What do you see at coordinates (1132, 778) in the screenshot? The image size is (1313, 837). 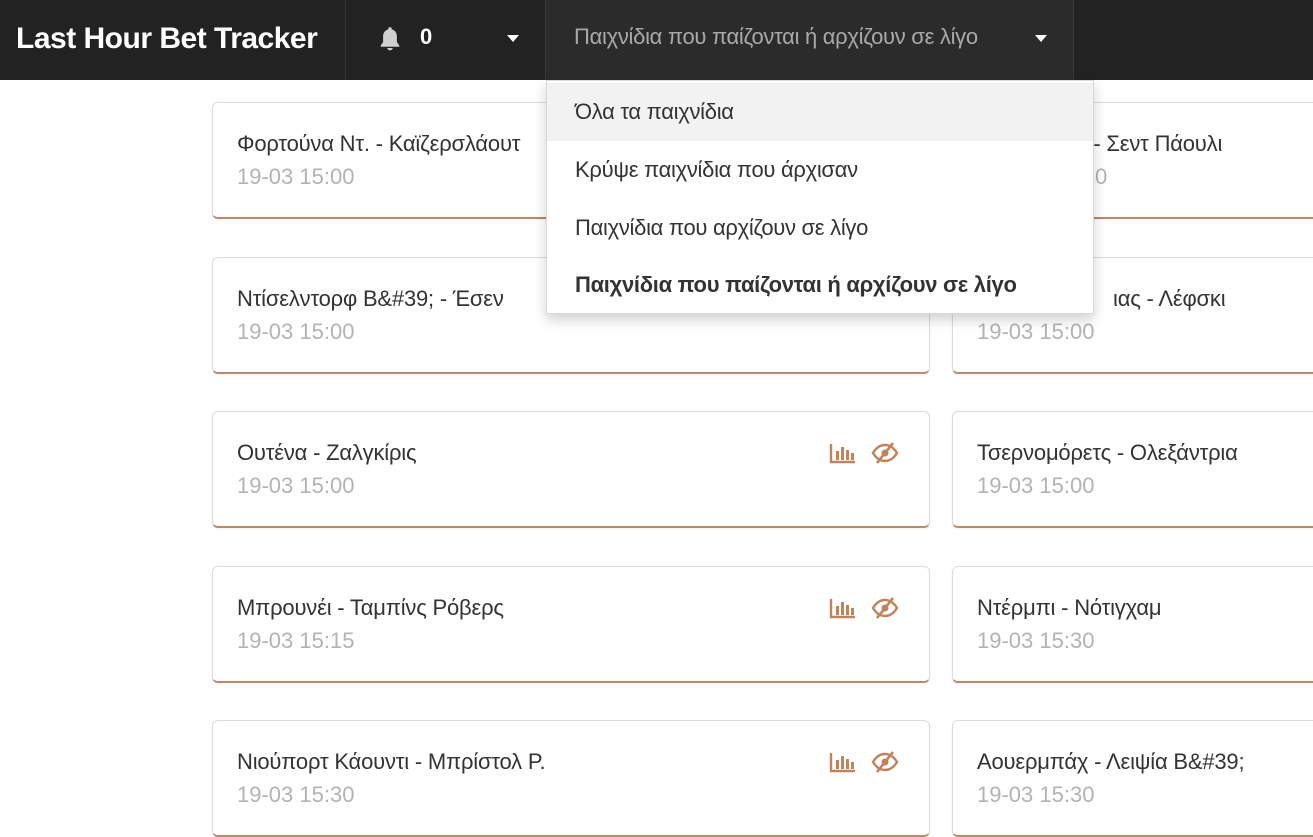 I see `match-card: Αουερμπάχ - Λειψία B&#39; 19-03 15:30` at bounding box center [1132, 778].